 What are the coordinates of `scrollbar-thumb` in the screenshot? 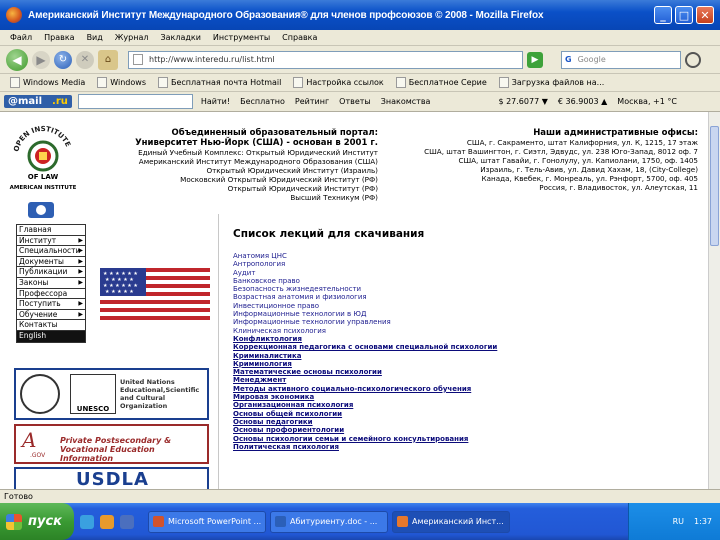 It's located at (714, 186).